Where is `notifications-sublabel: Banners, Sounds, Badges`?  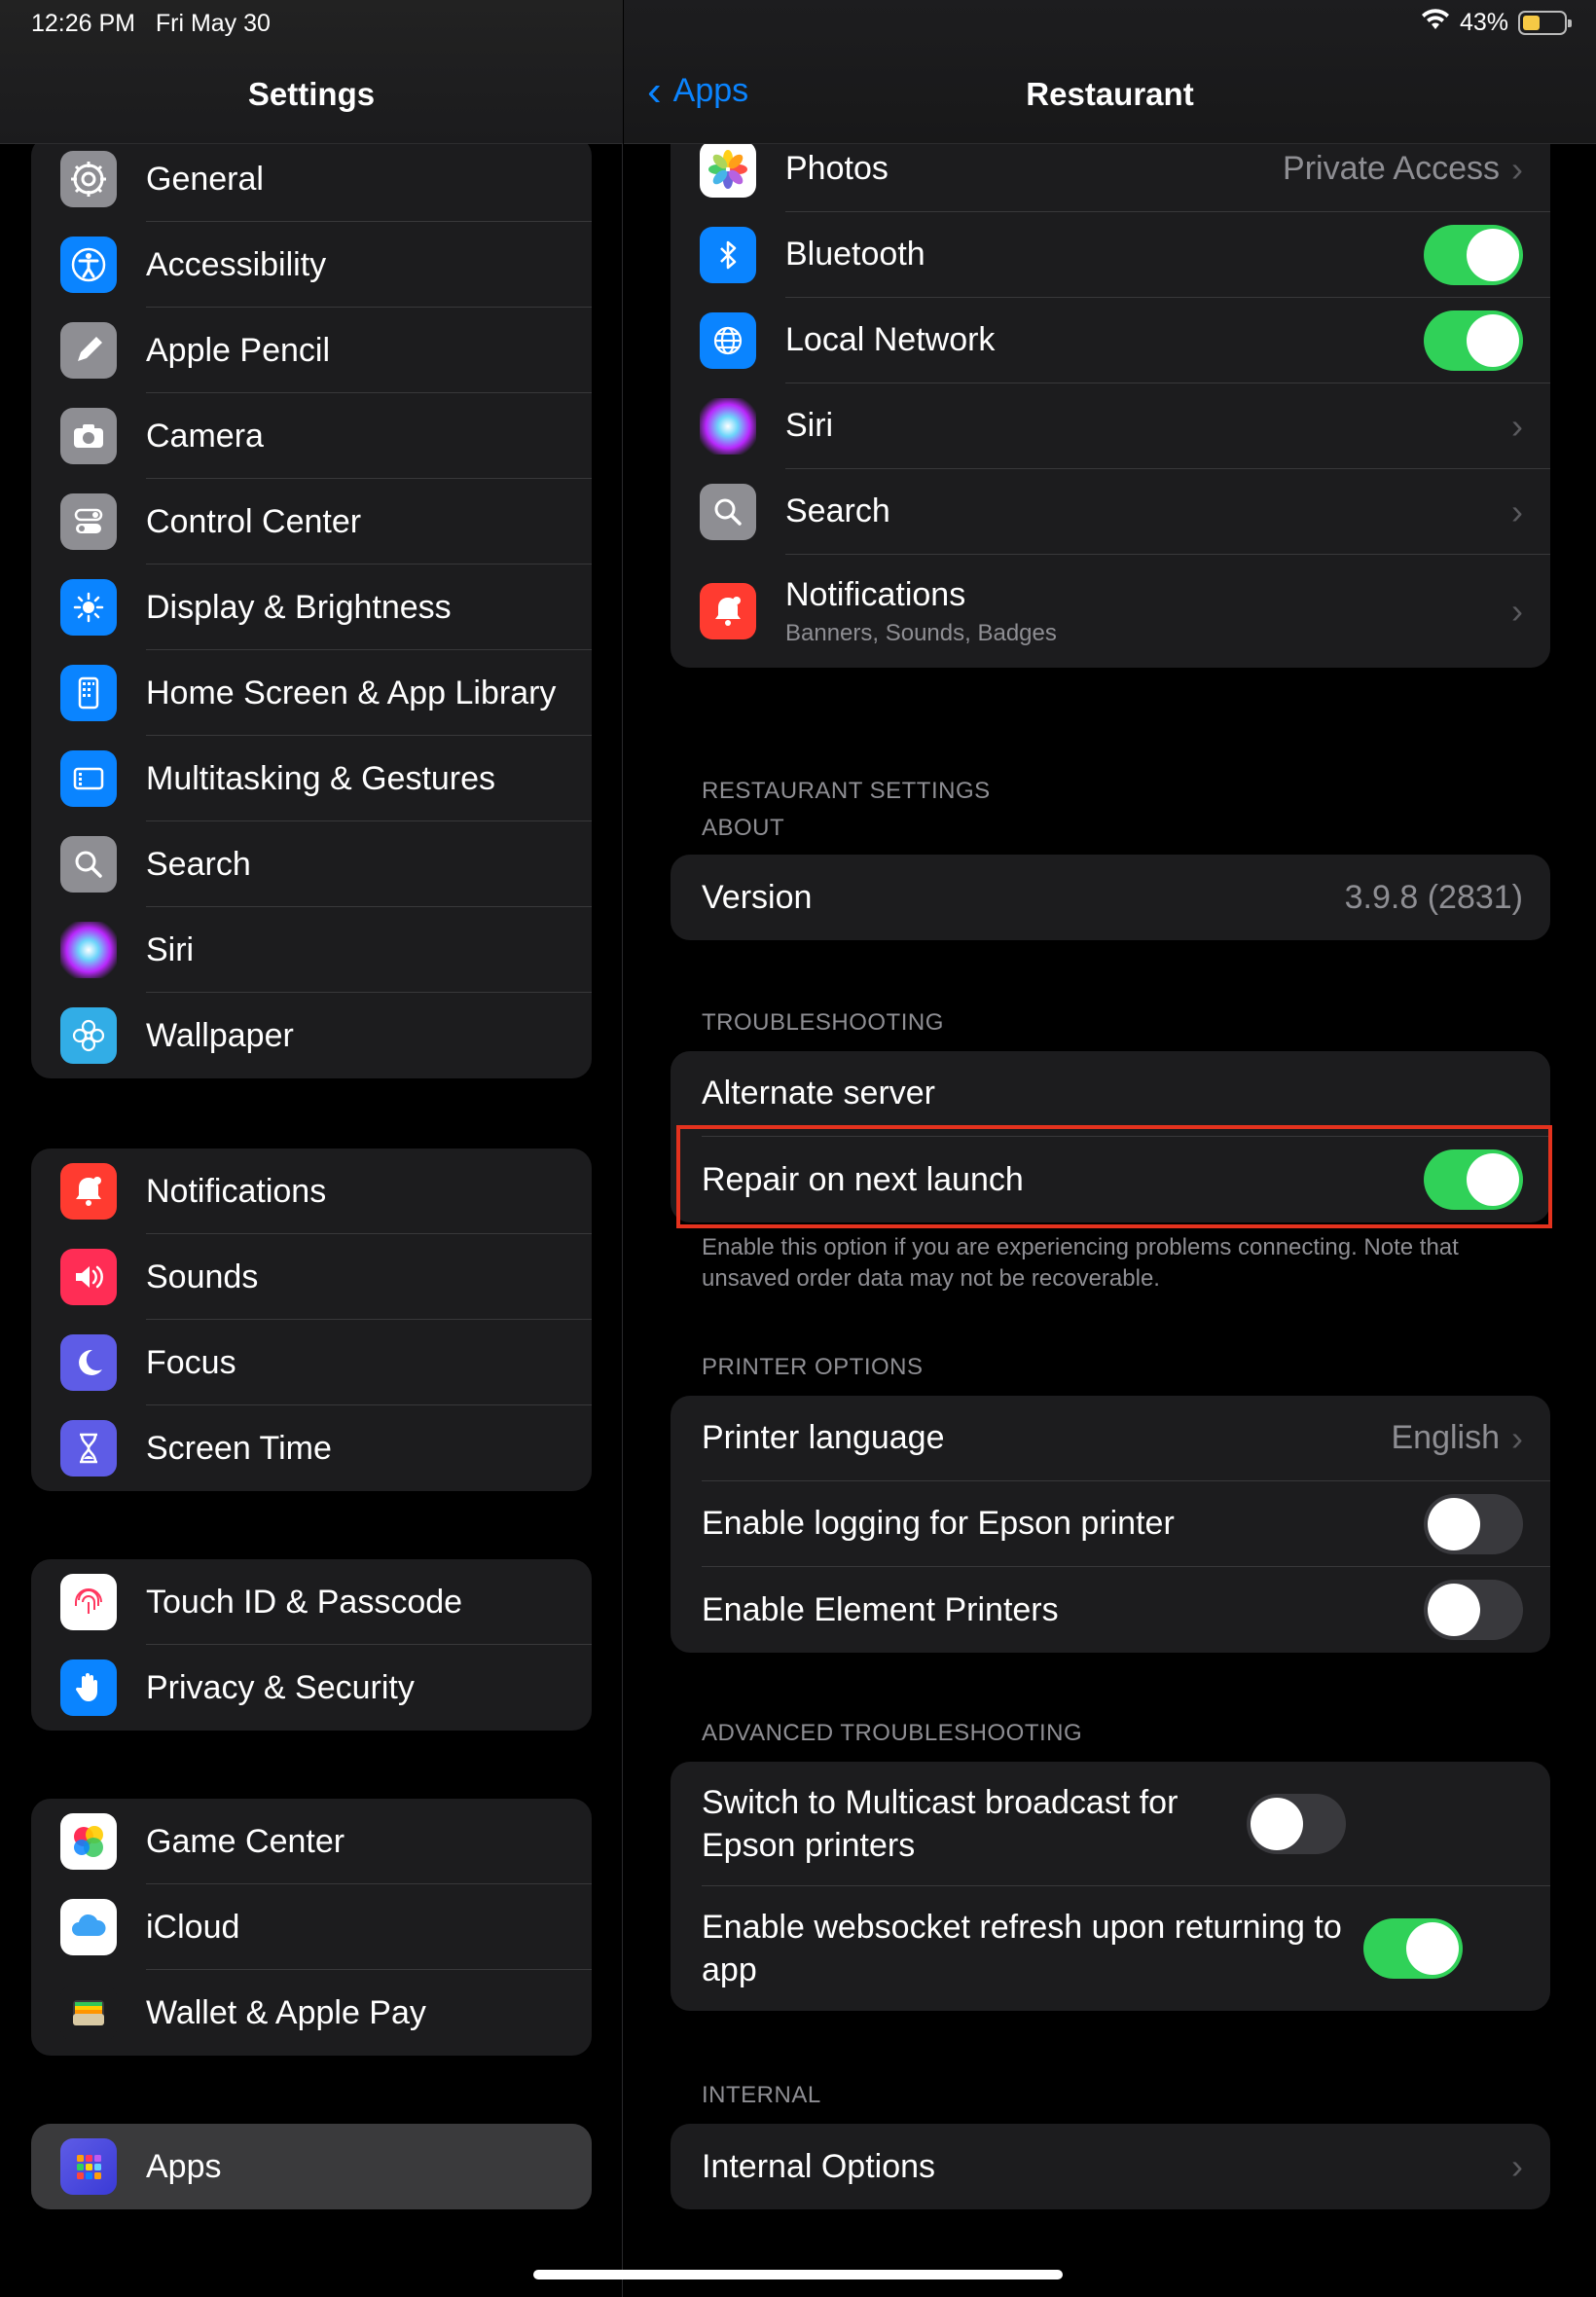
notifications-sublabel: Banners, Sounds, Badges is located at coordinates (921, 632).